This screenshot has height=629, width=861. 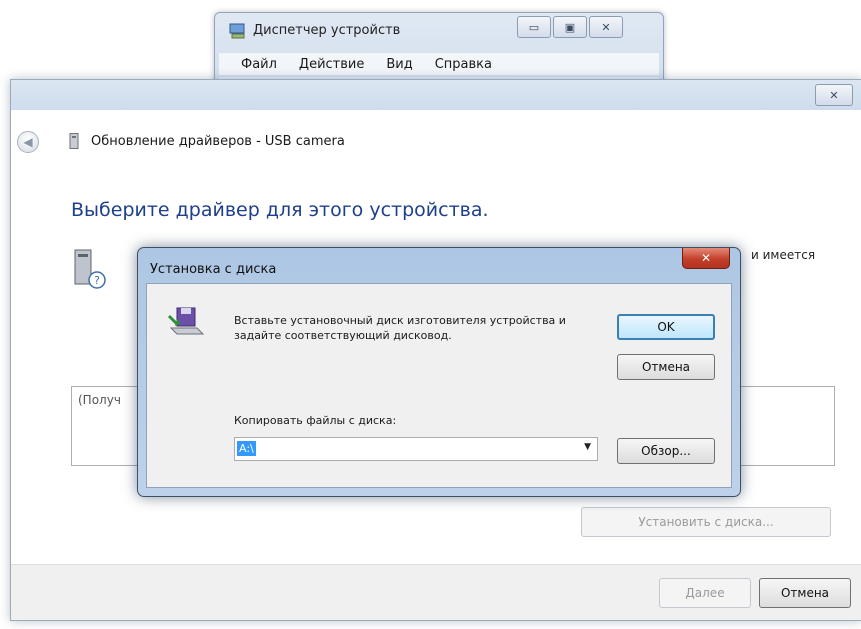 What do you see at coordinates (74, 141) in the screenshot?
I see `usb-device-icon` at bounding box center [74, 141].